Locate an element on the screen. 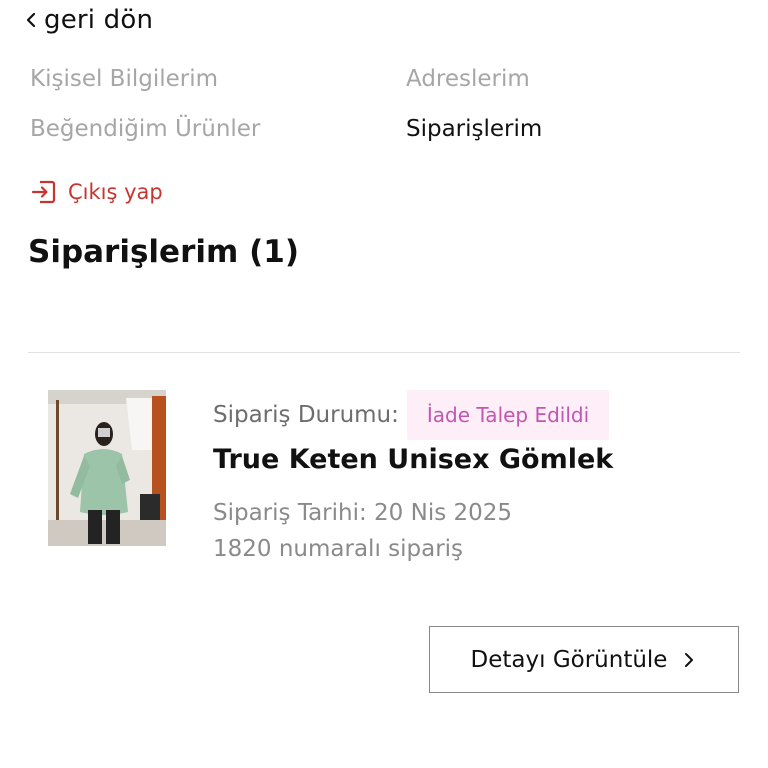  nav-personal-info: Kişisel Bilgilerim is located at coordinates (124, 79).